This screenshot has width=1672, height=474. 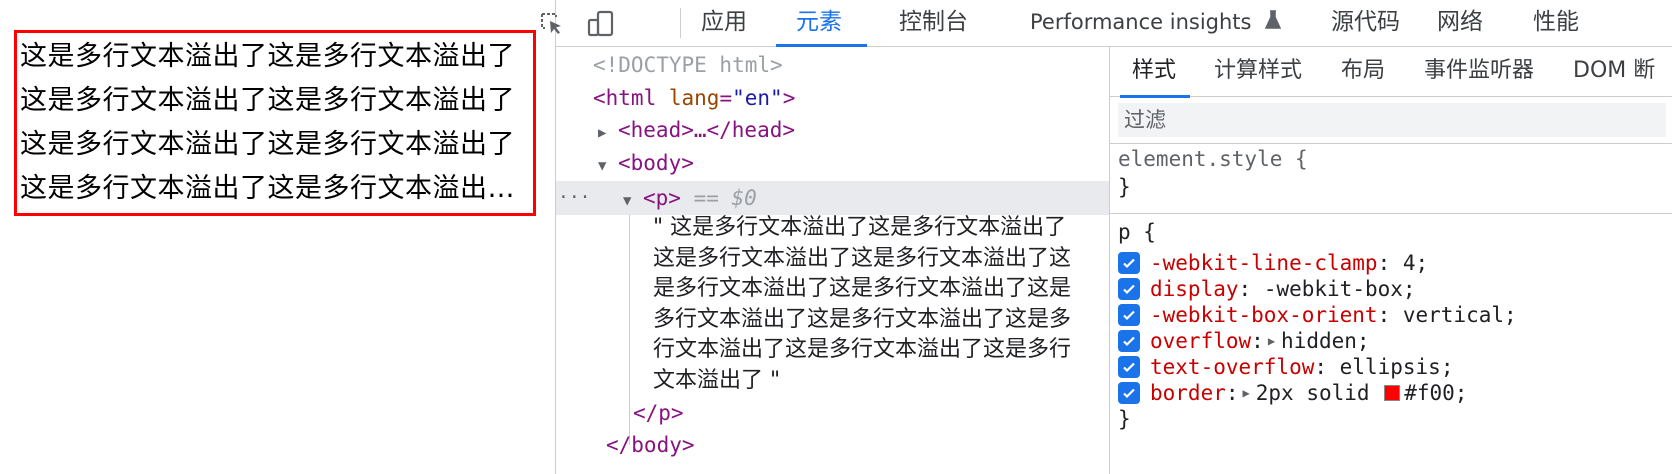 What do you see at coordinates (680, 23) in the screenshot?
I see `toolbar-divider` at bounding box center [680, 23].